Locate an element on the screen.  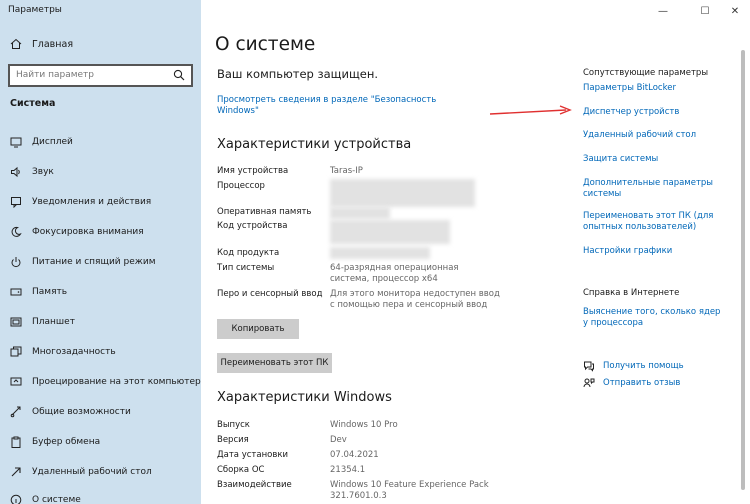
spec-value: Dev is located at coordinates (338, 440).